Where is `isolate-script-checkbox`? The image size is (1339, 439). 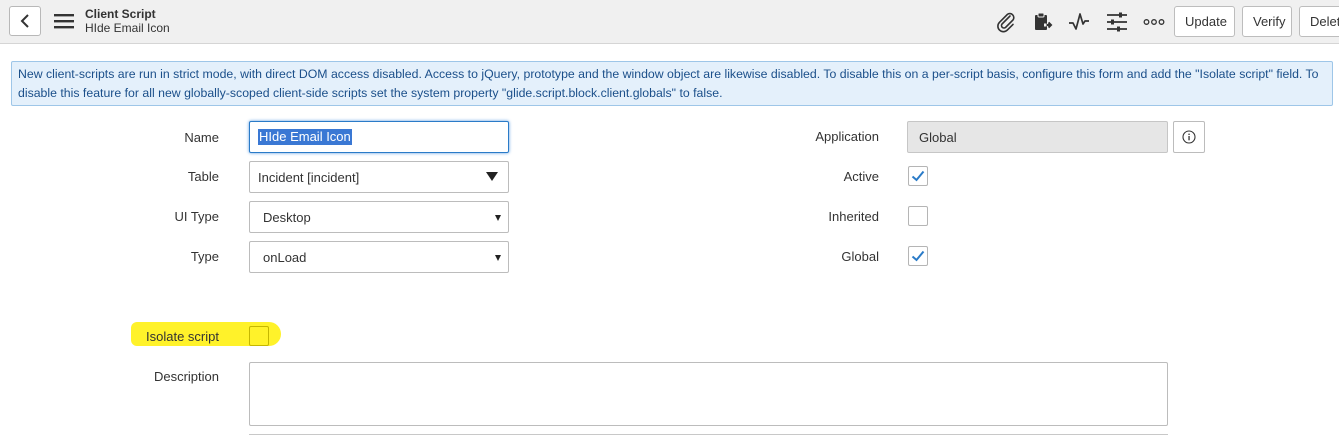
isolate-script-checkbox is located at coordinates (259, 336).